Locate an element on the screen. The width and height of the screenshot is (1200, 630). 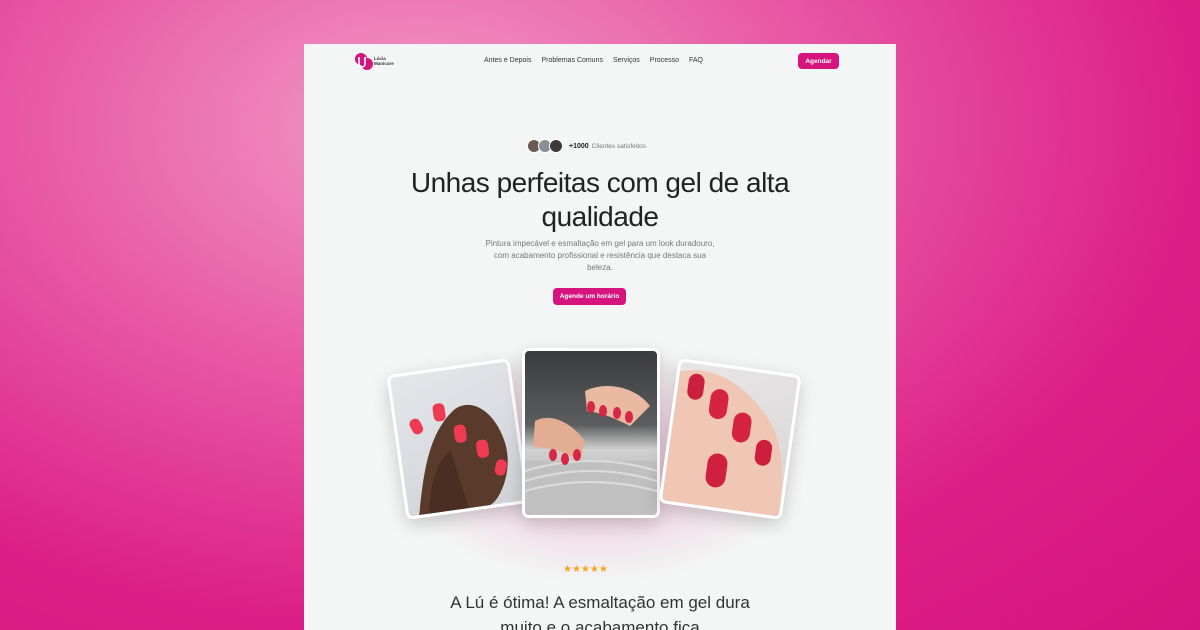
proof-label: Clientes satisfeitos is located at coordinates (618, 146).